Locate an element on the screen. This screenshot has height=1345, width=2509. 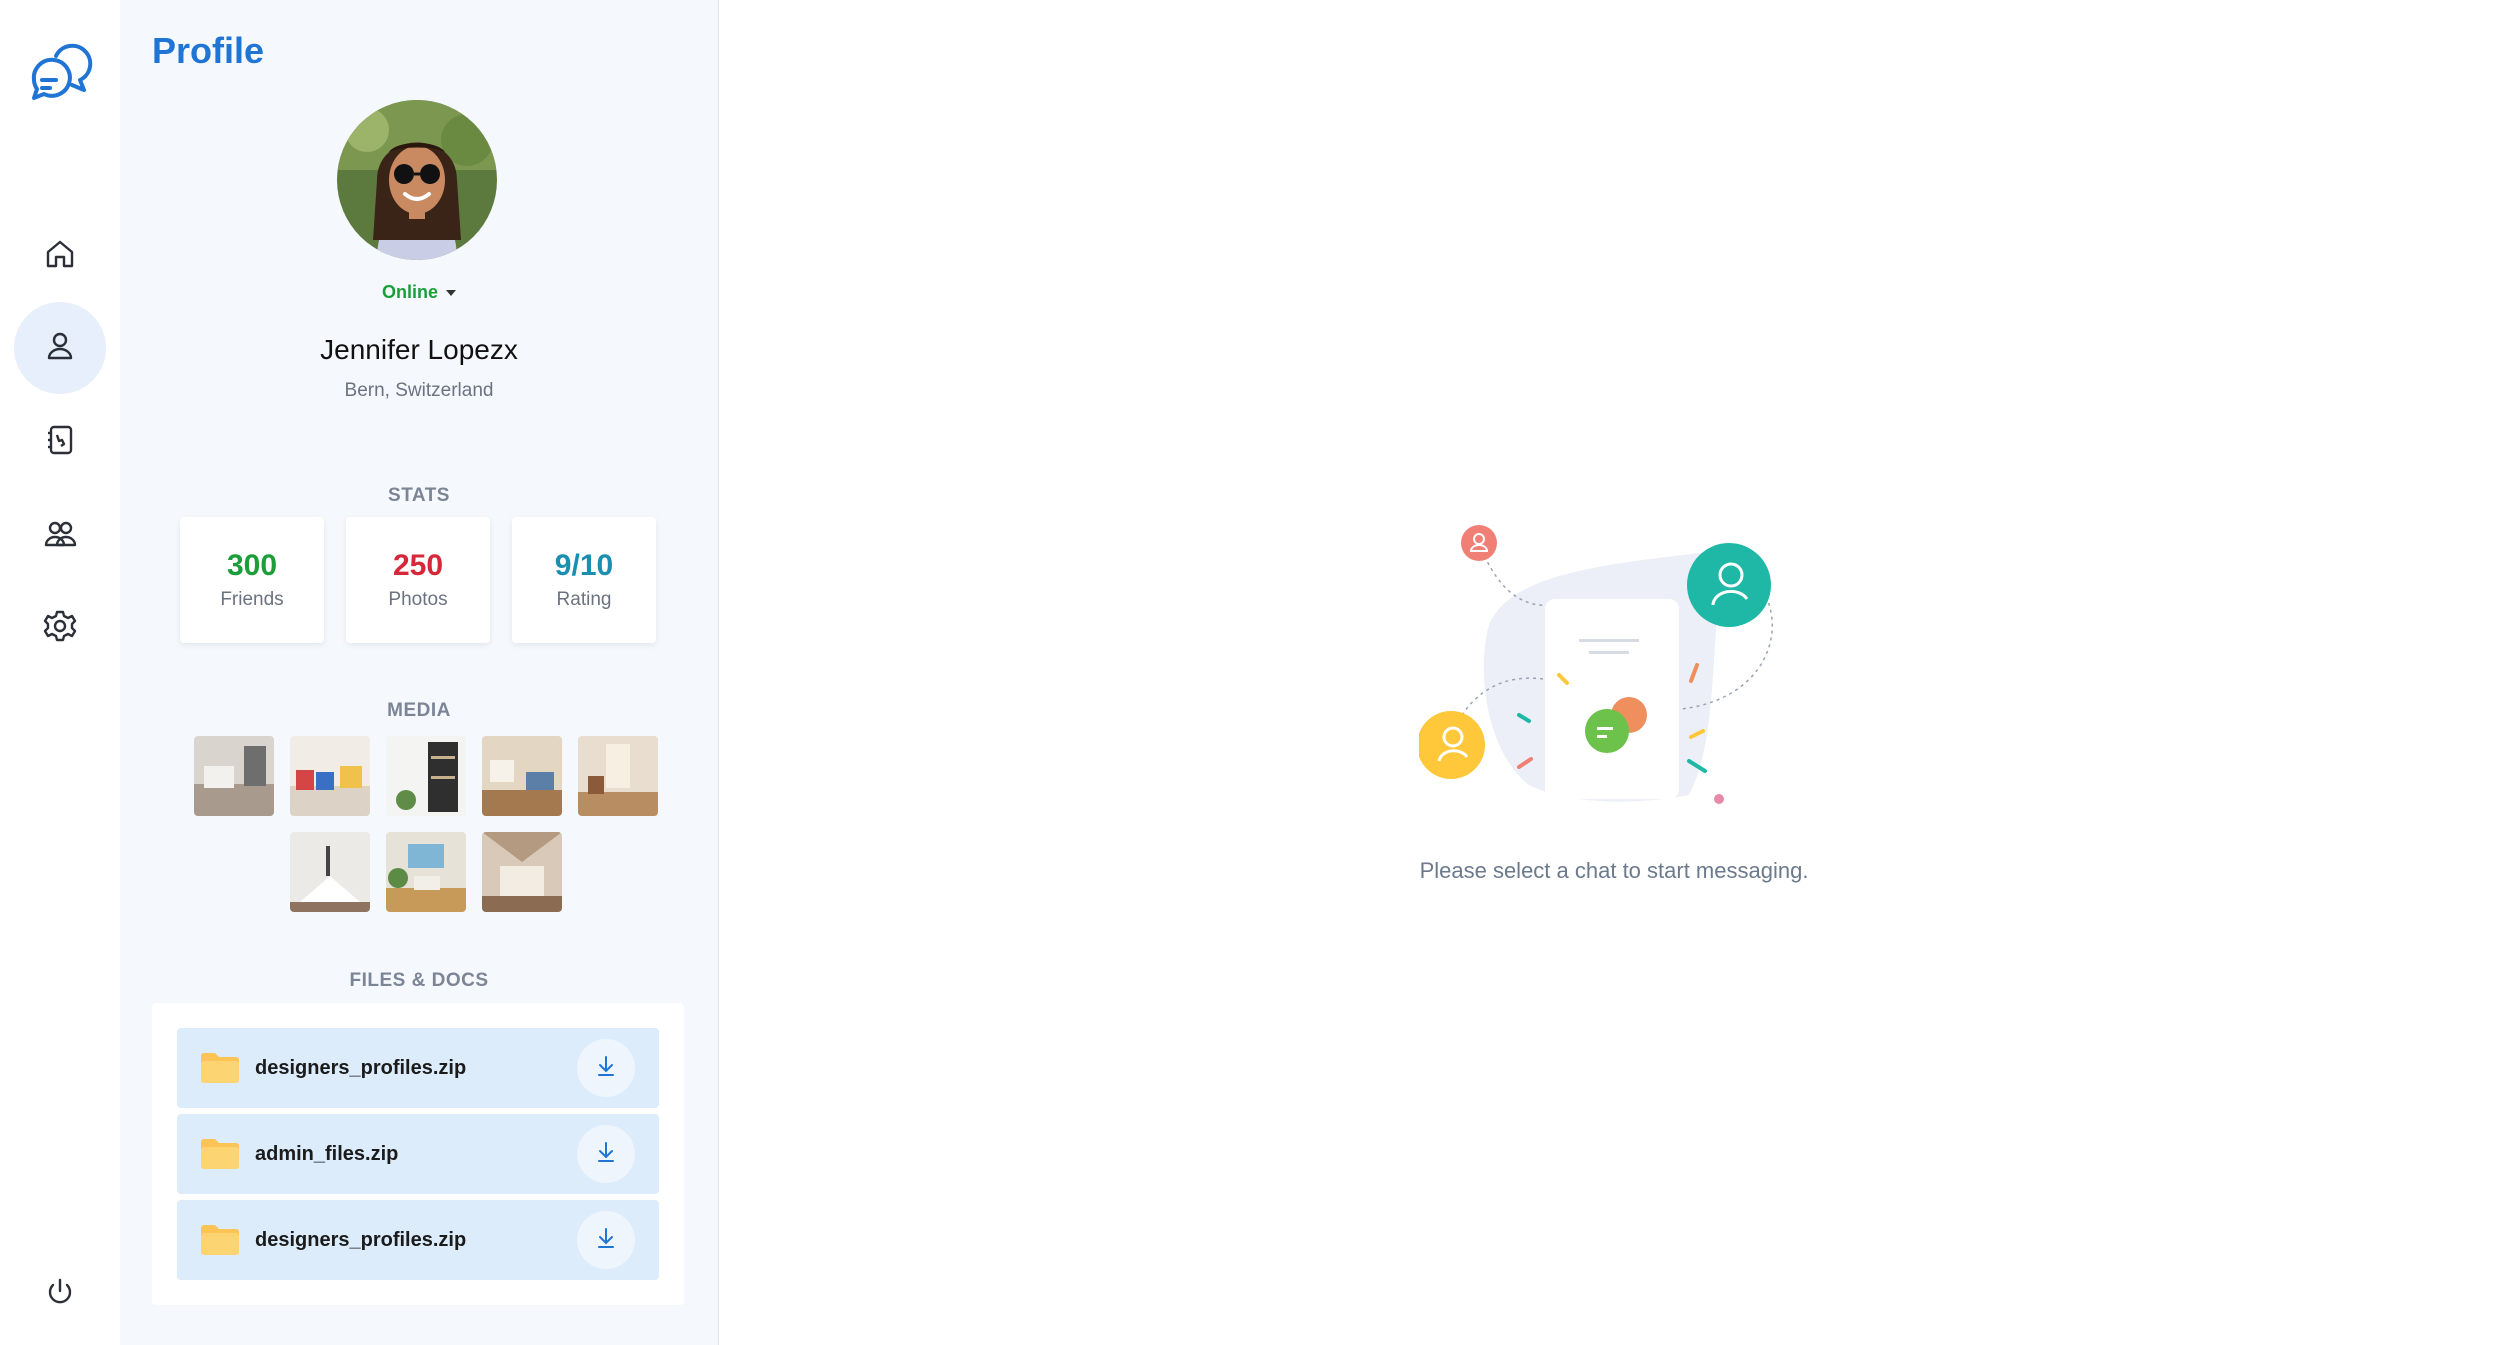
stat-label: Photos is located at coordinates (418, 599).